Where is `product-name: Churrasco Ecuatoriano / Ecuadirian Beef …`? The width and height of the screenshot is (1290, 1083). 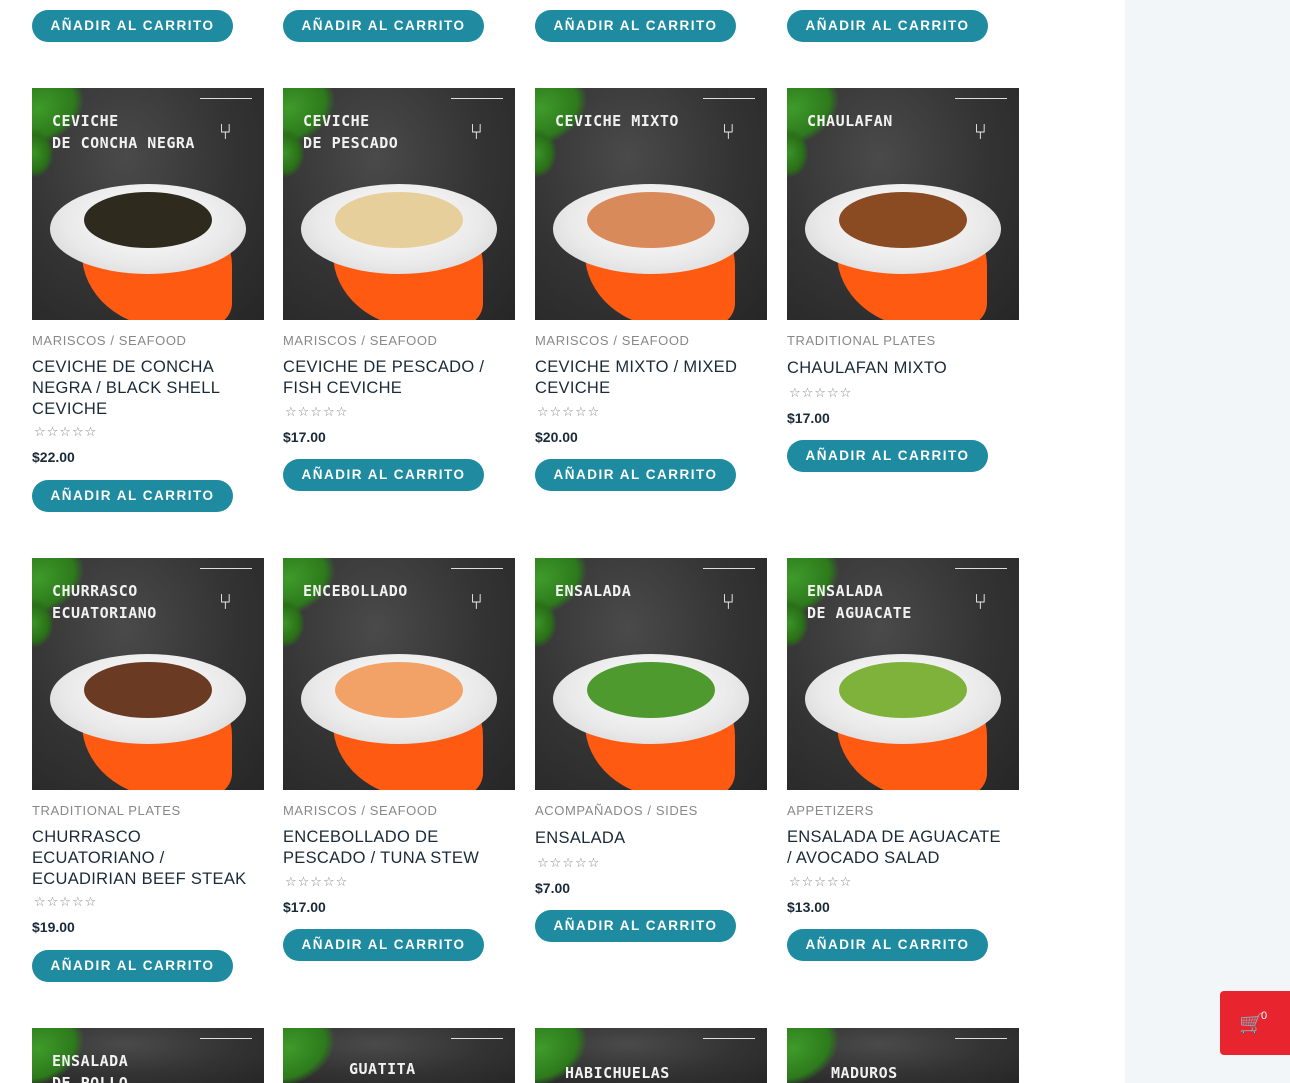 product-name: Churrasco Ecuatoriano / Ecuadirian Beef … is located at coordinates (142, 858).